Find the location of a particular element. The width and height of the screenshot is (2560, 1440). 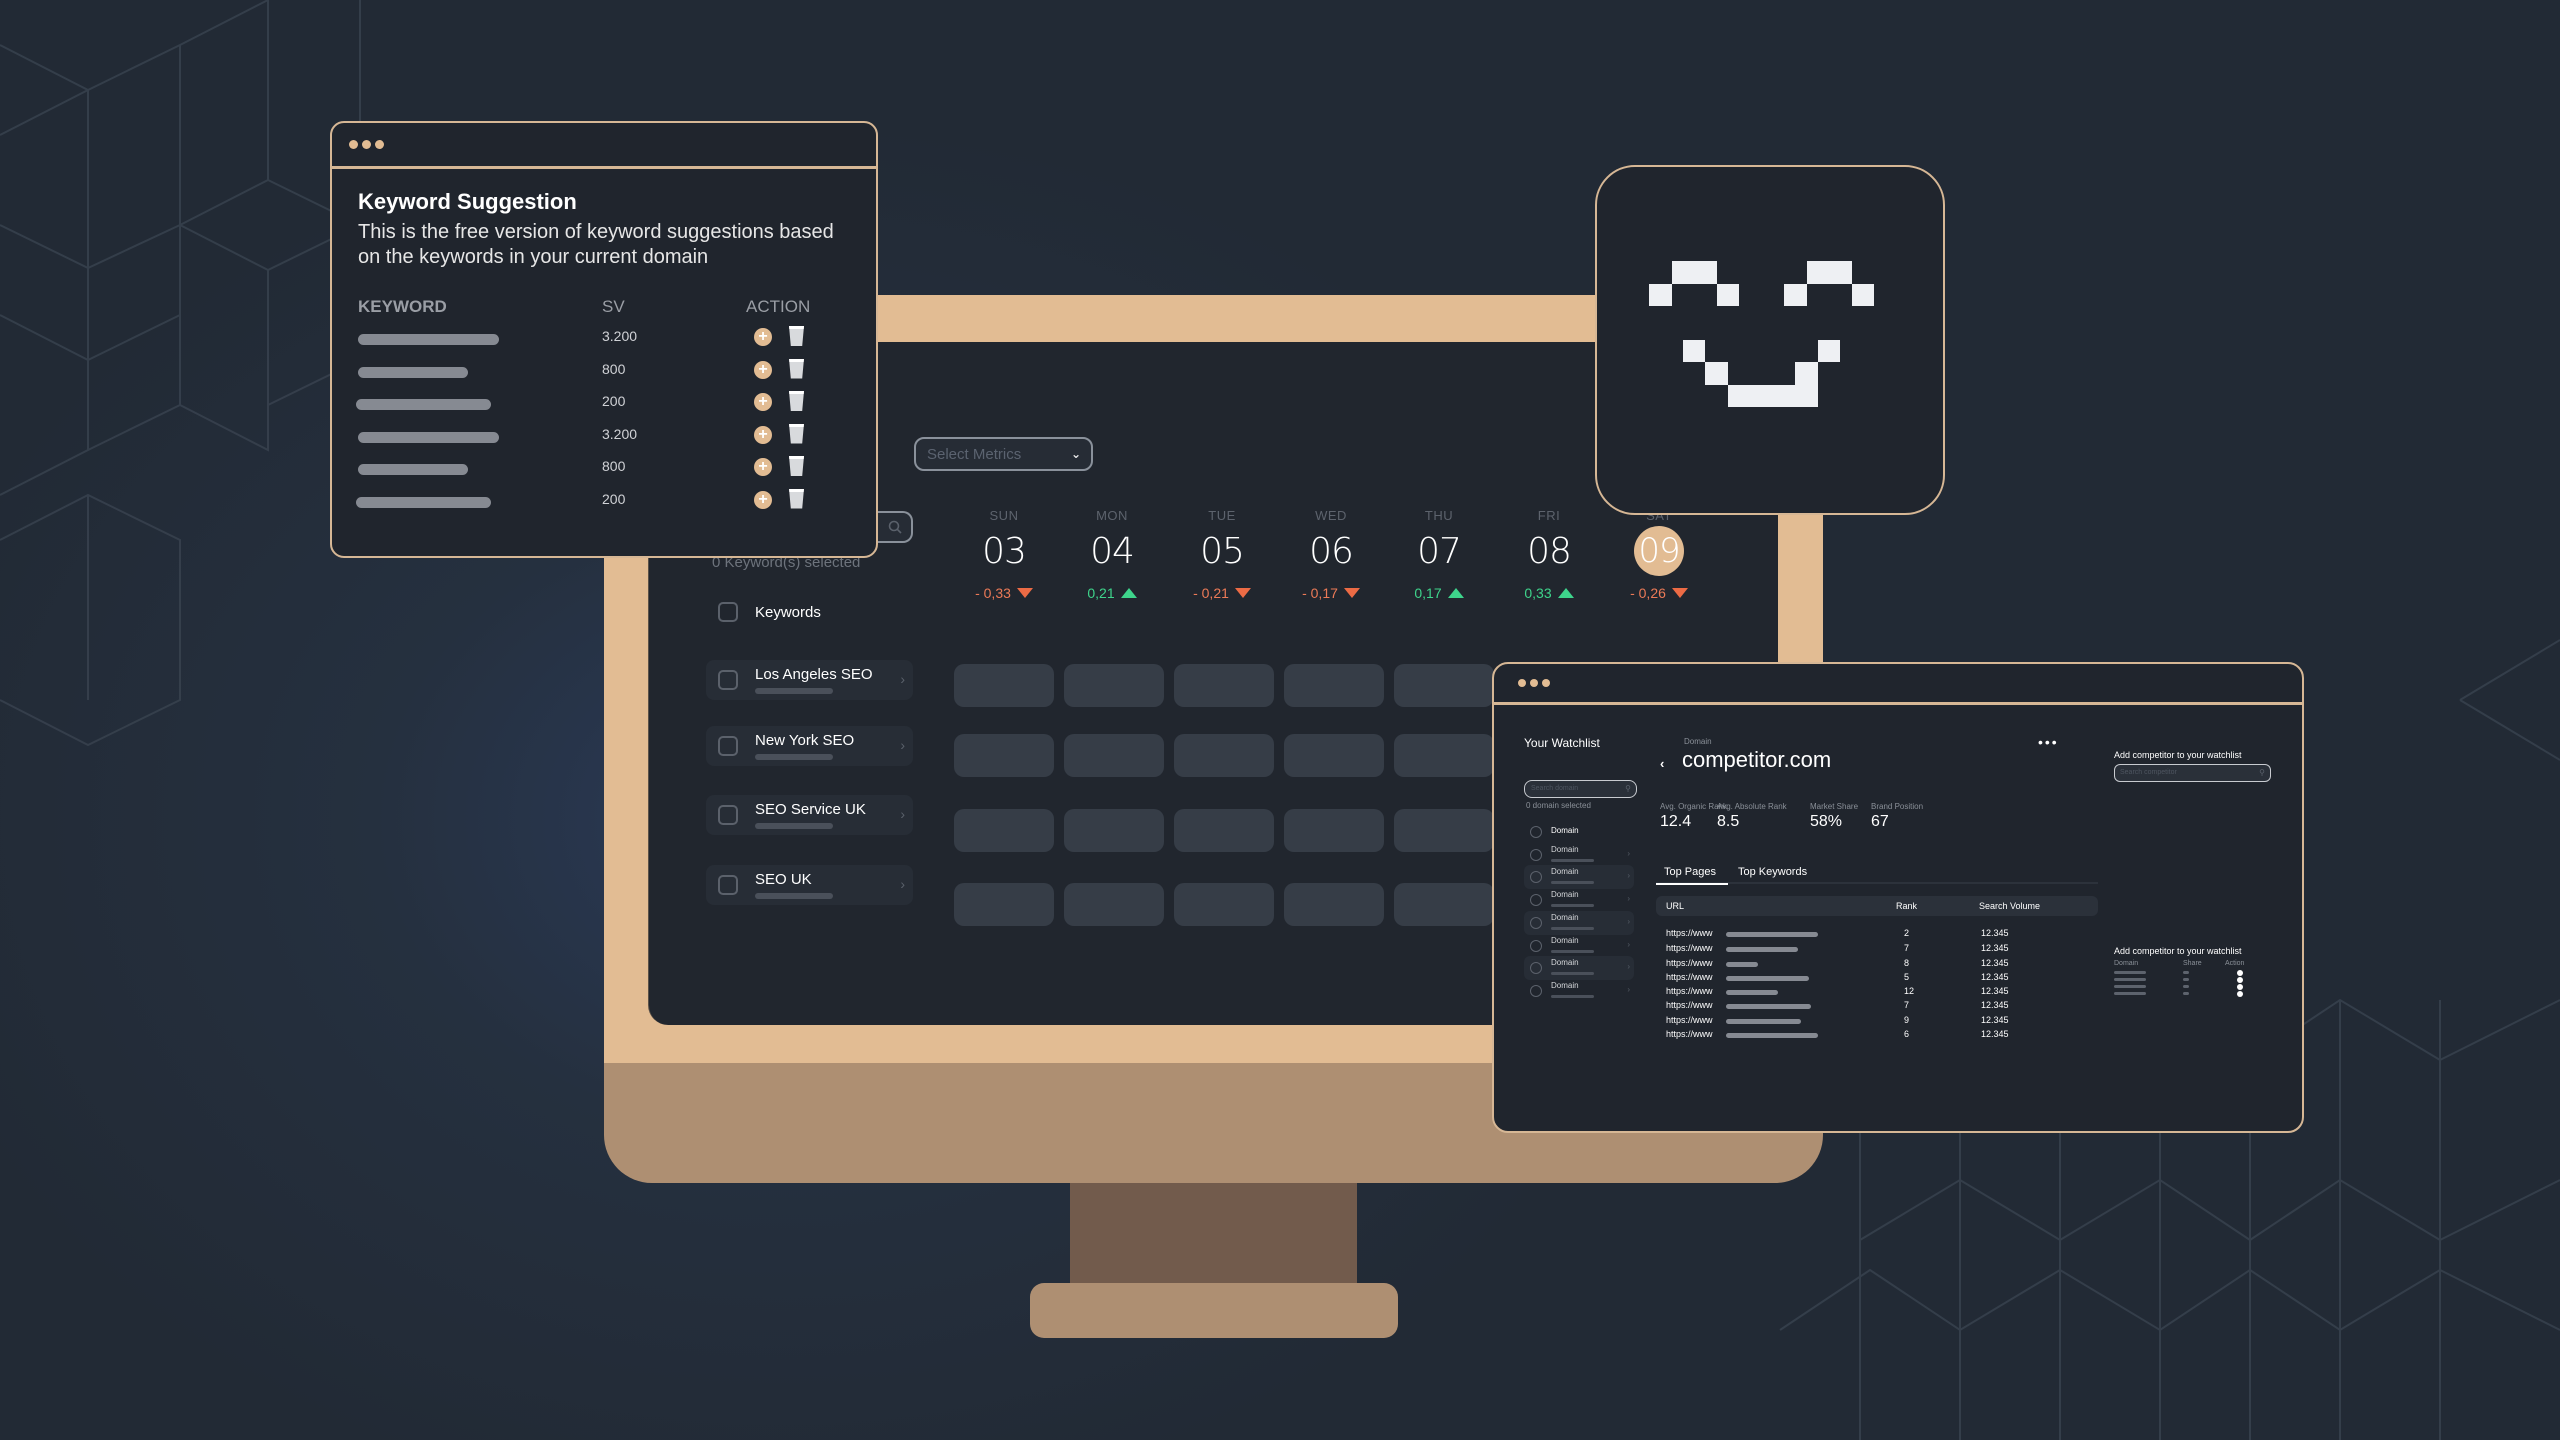

search-competitor-placeholder: Search competitor is located at coordinates (2148, 772).